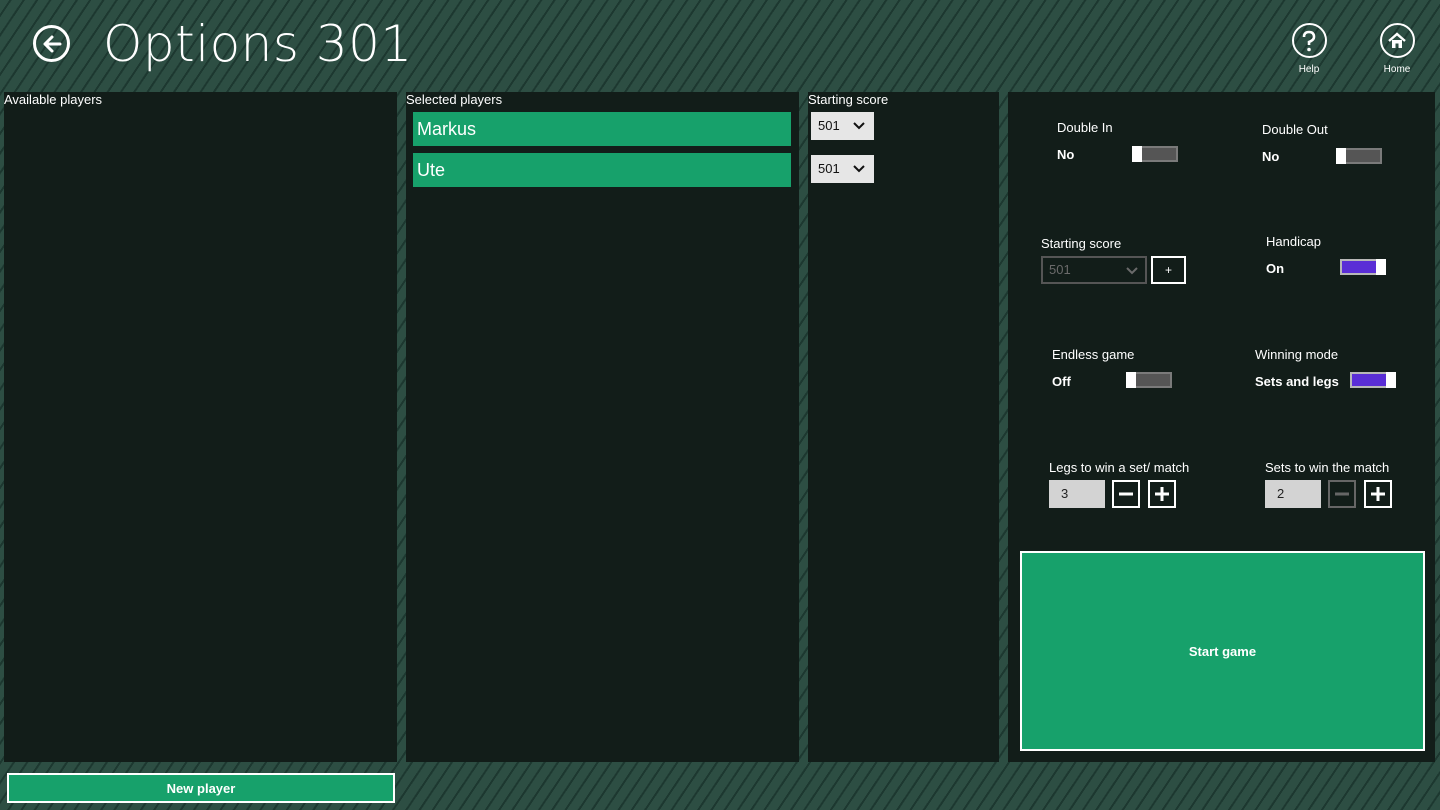 This screenshot has height=810, width=1440. What do you see at coordinates (1066, 154) in the screenshot?
I see `double-in-value: No` at bounding box center [1066, 154].